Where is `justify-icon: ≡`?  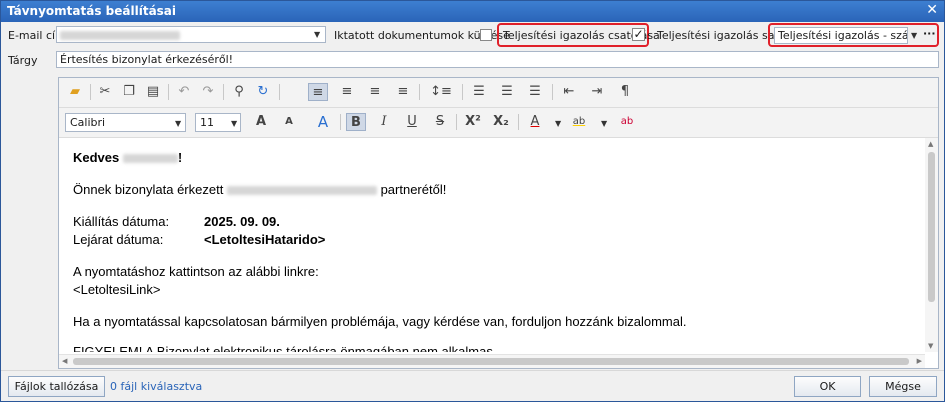 justify-icon: ≡ is located at coordinates (403, 92).